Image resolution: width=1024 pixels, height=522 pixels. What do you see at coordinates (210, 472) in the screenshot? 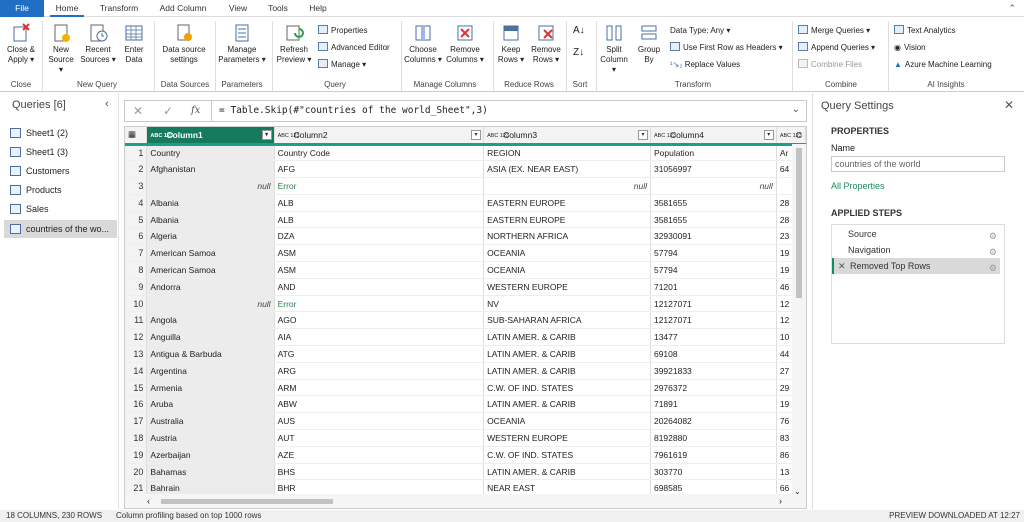
I see `table-cell: Bahamas` at bounding box center [210, 472].